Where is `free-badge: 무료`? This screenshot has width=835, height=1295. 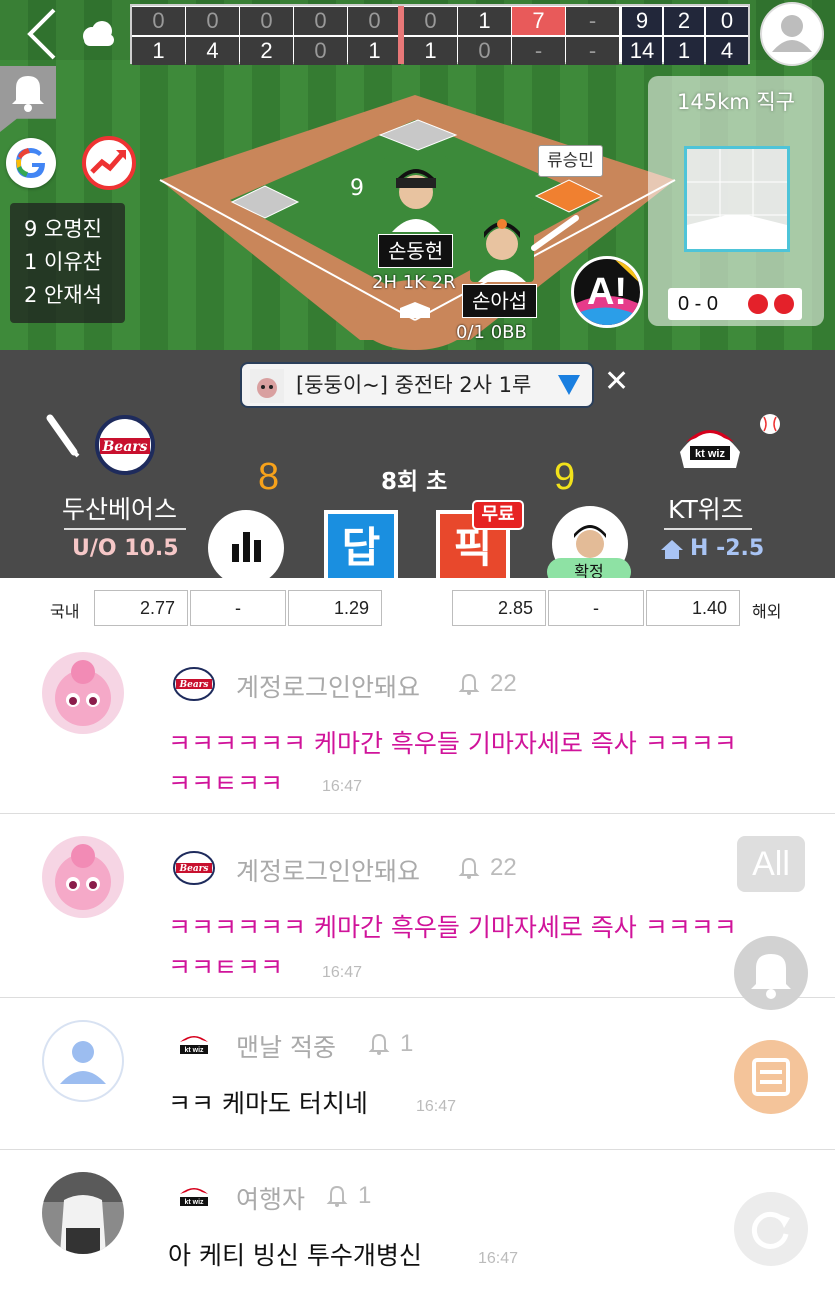 free-badge: 무료 is located at coordinates (498, 515).